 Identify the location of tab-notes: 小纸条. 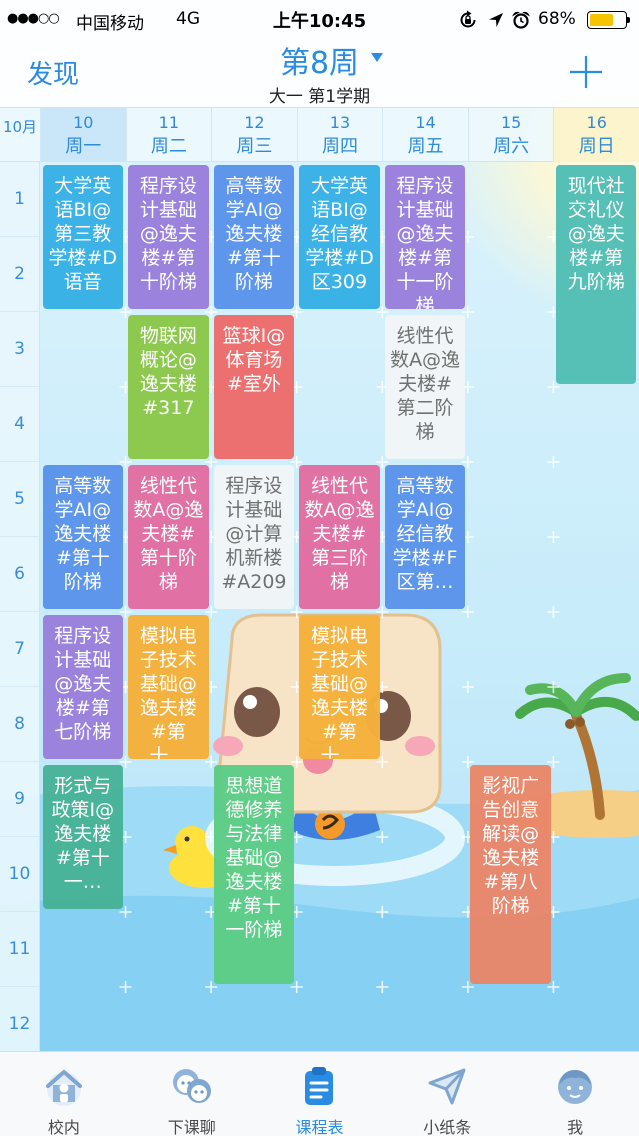
(447, 1094).